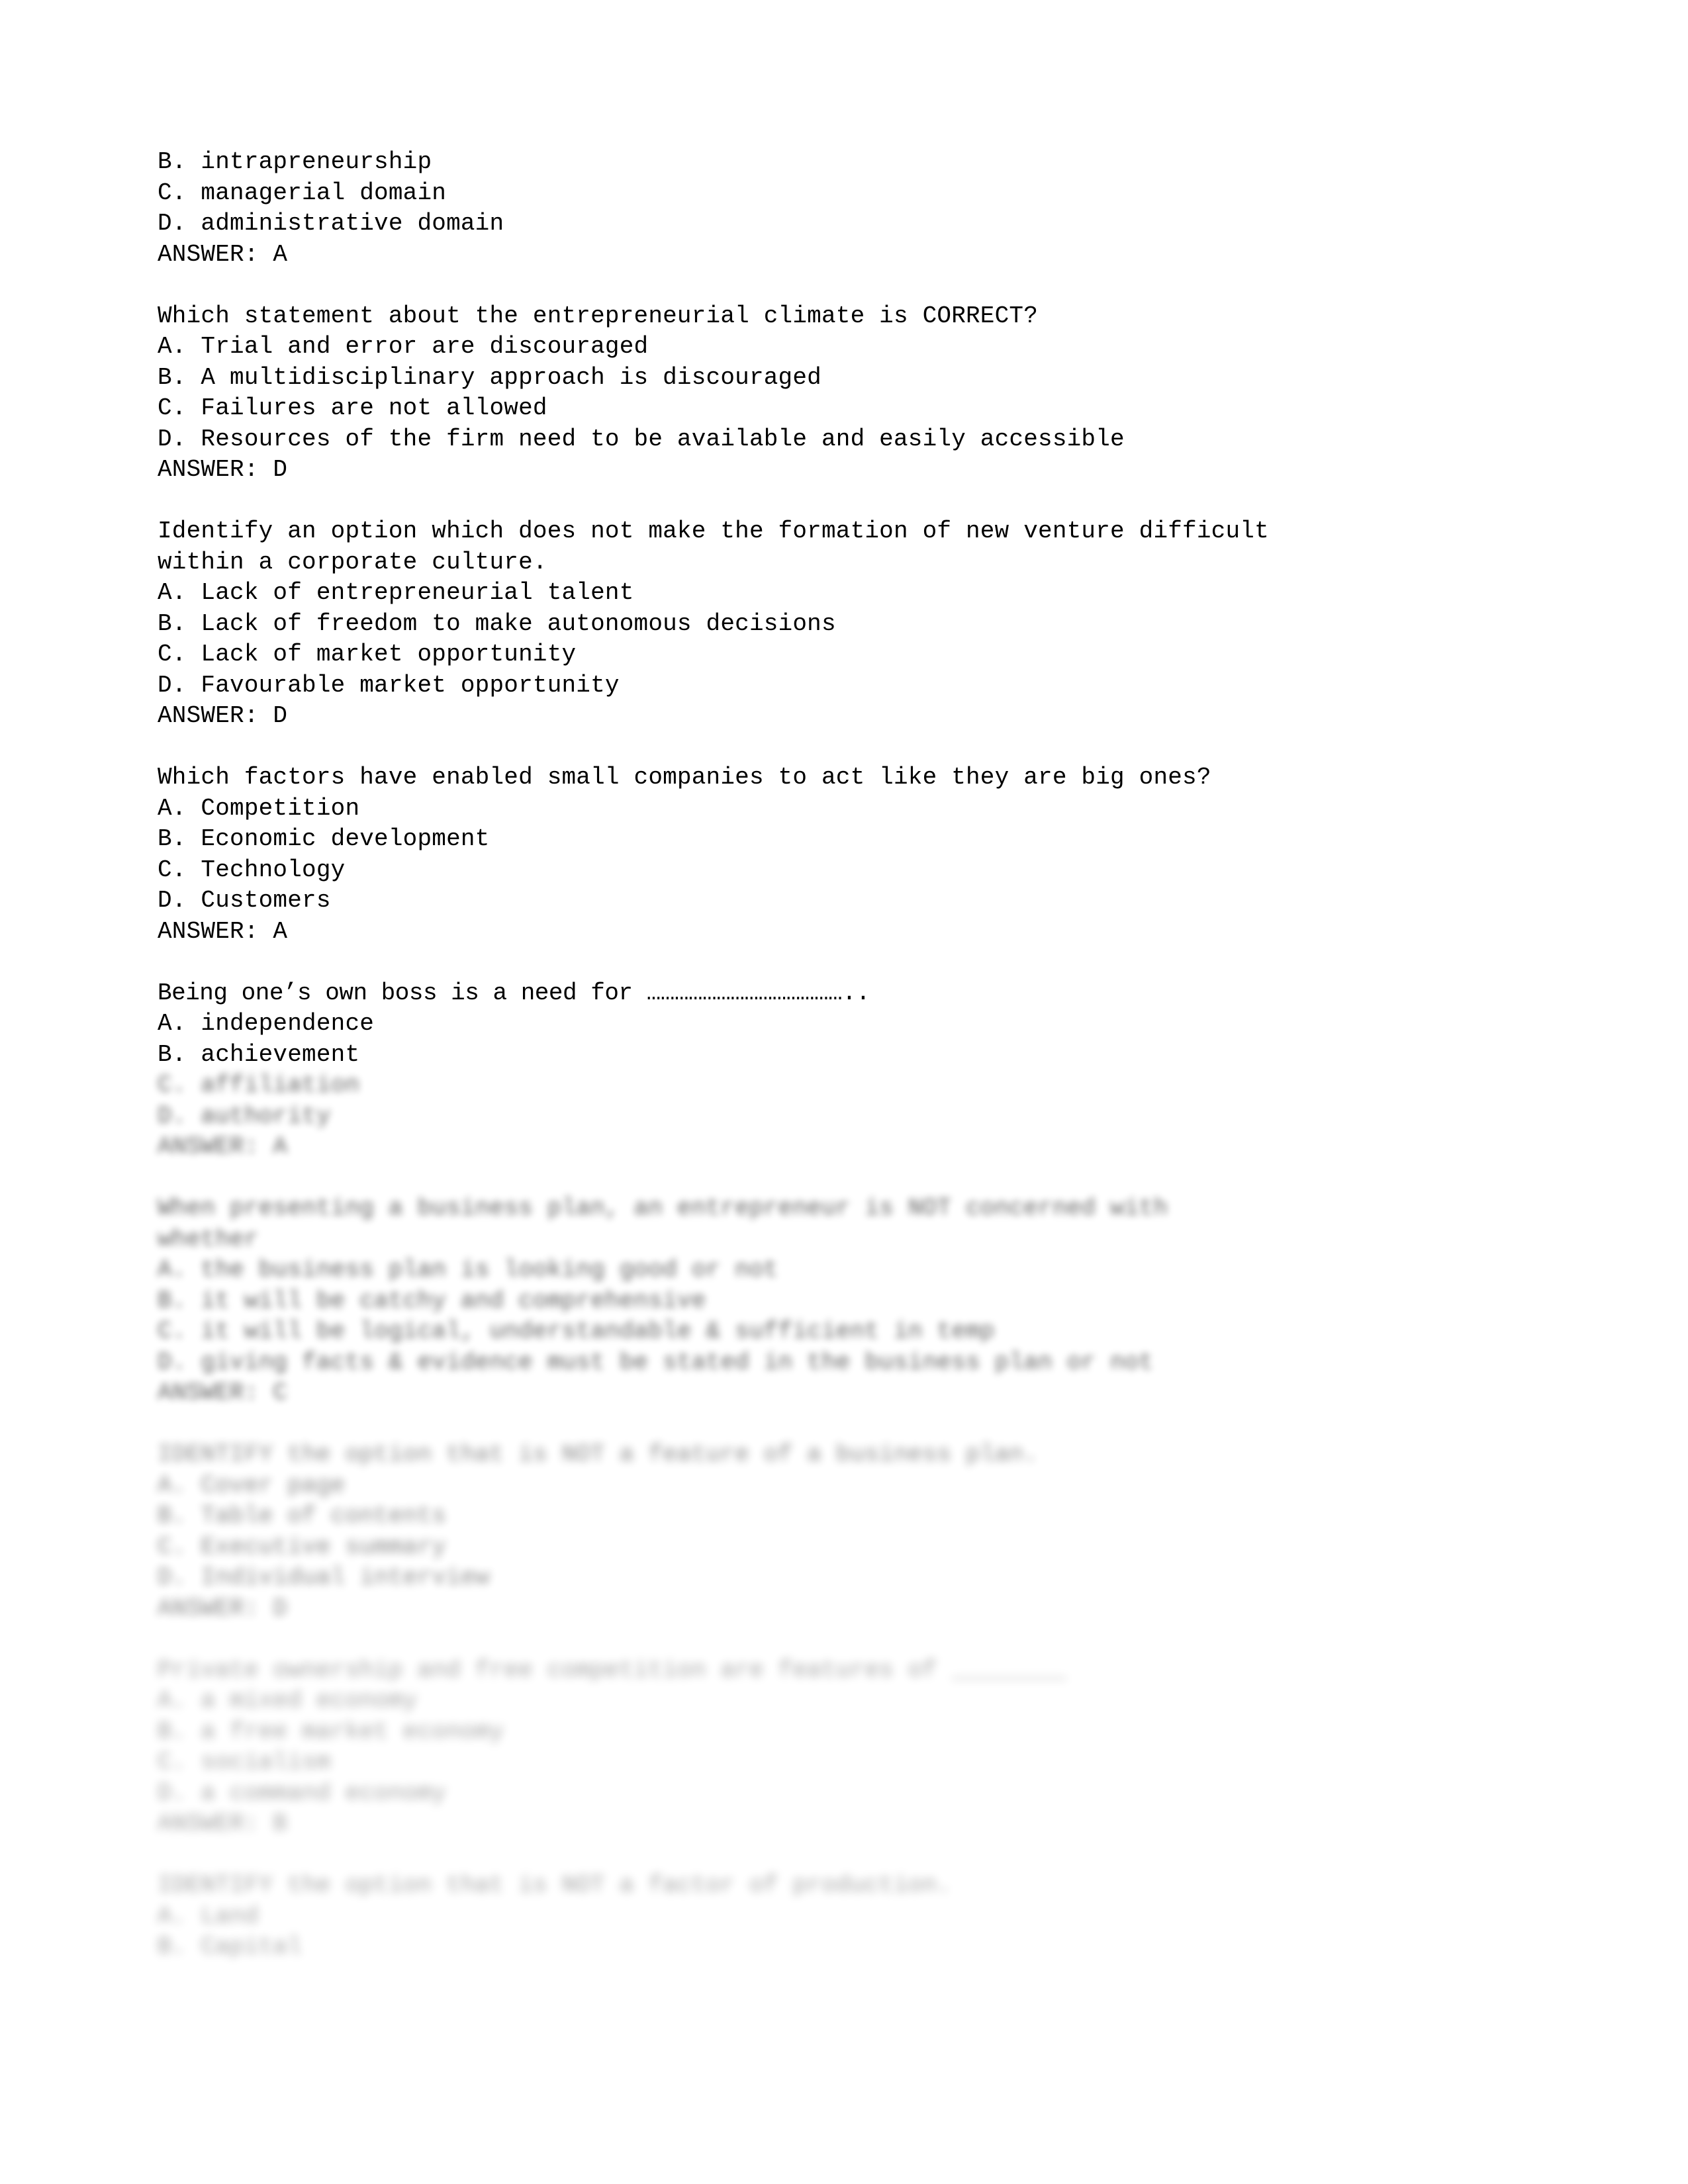 This screenshot has width=1688, height=2184. Describe the element at coordinates (396, 592) in the screenshot. I see `option-line: A. Lack of entrepreneurial talent` at that location.